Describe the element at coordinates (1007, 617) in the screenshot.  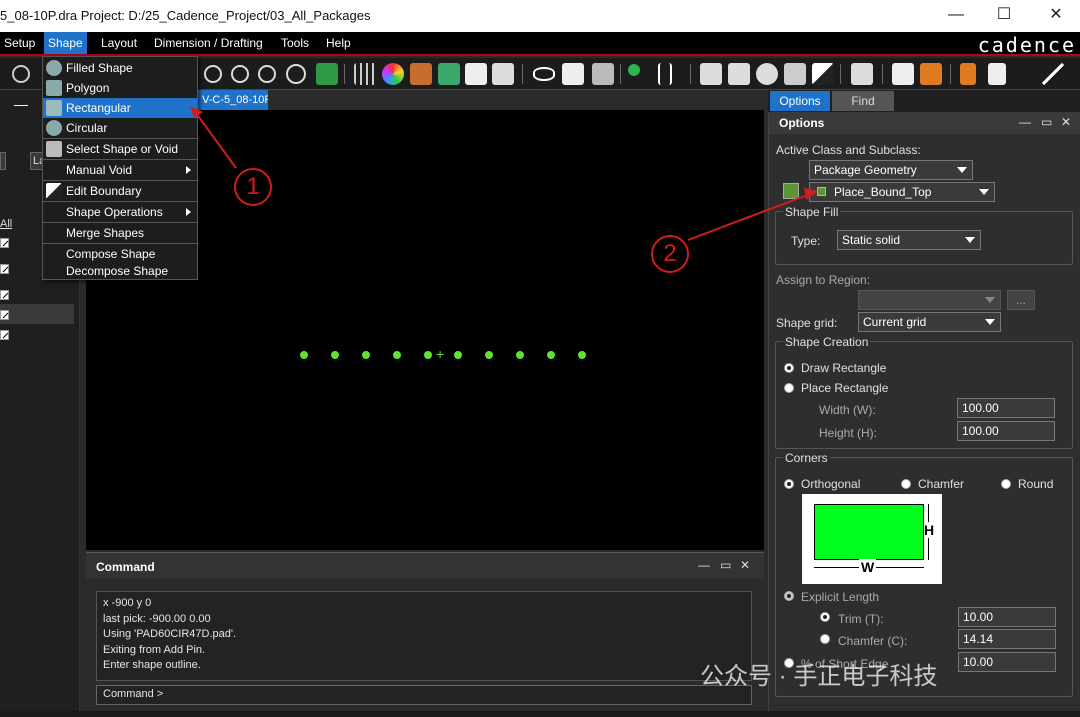
I see `trim-field: 10.00` at that location.